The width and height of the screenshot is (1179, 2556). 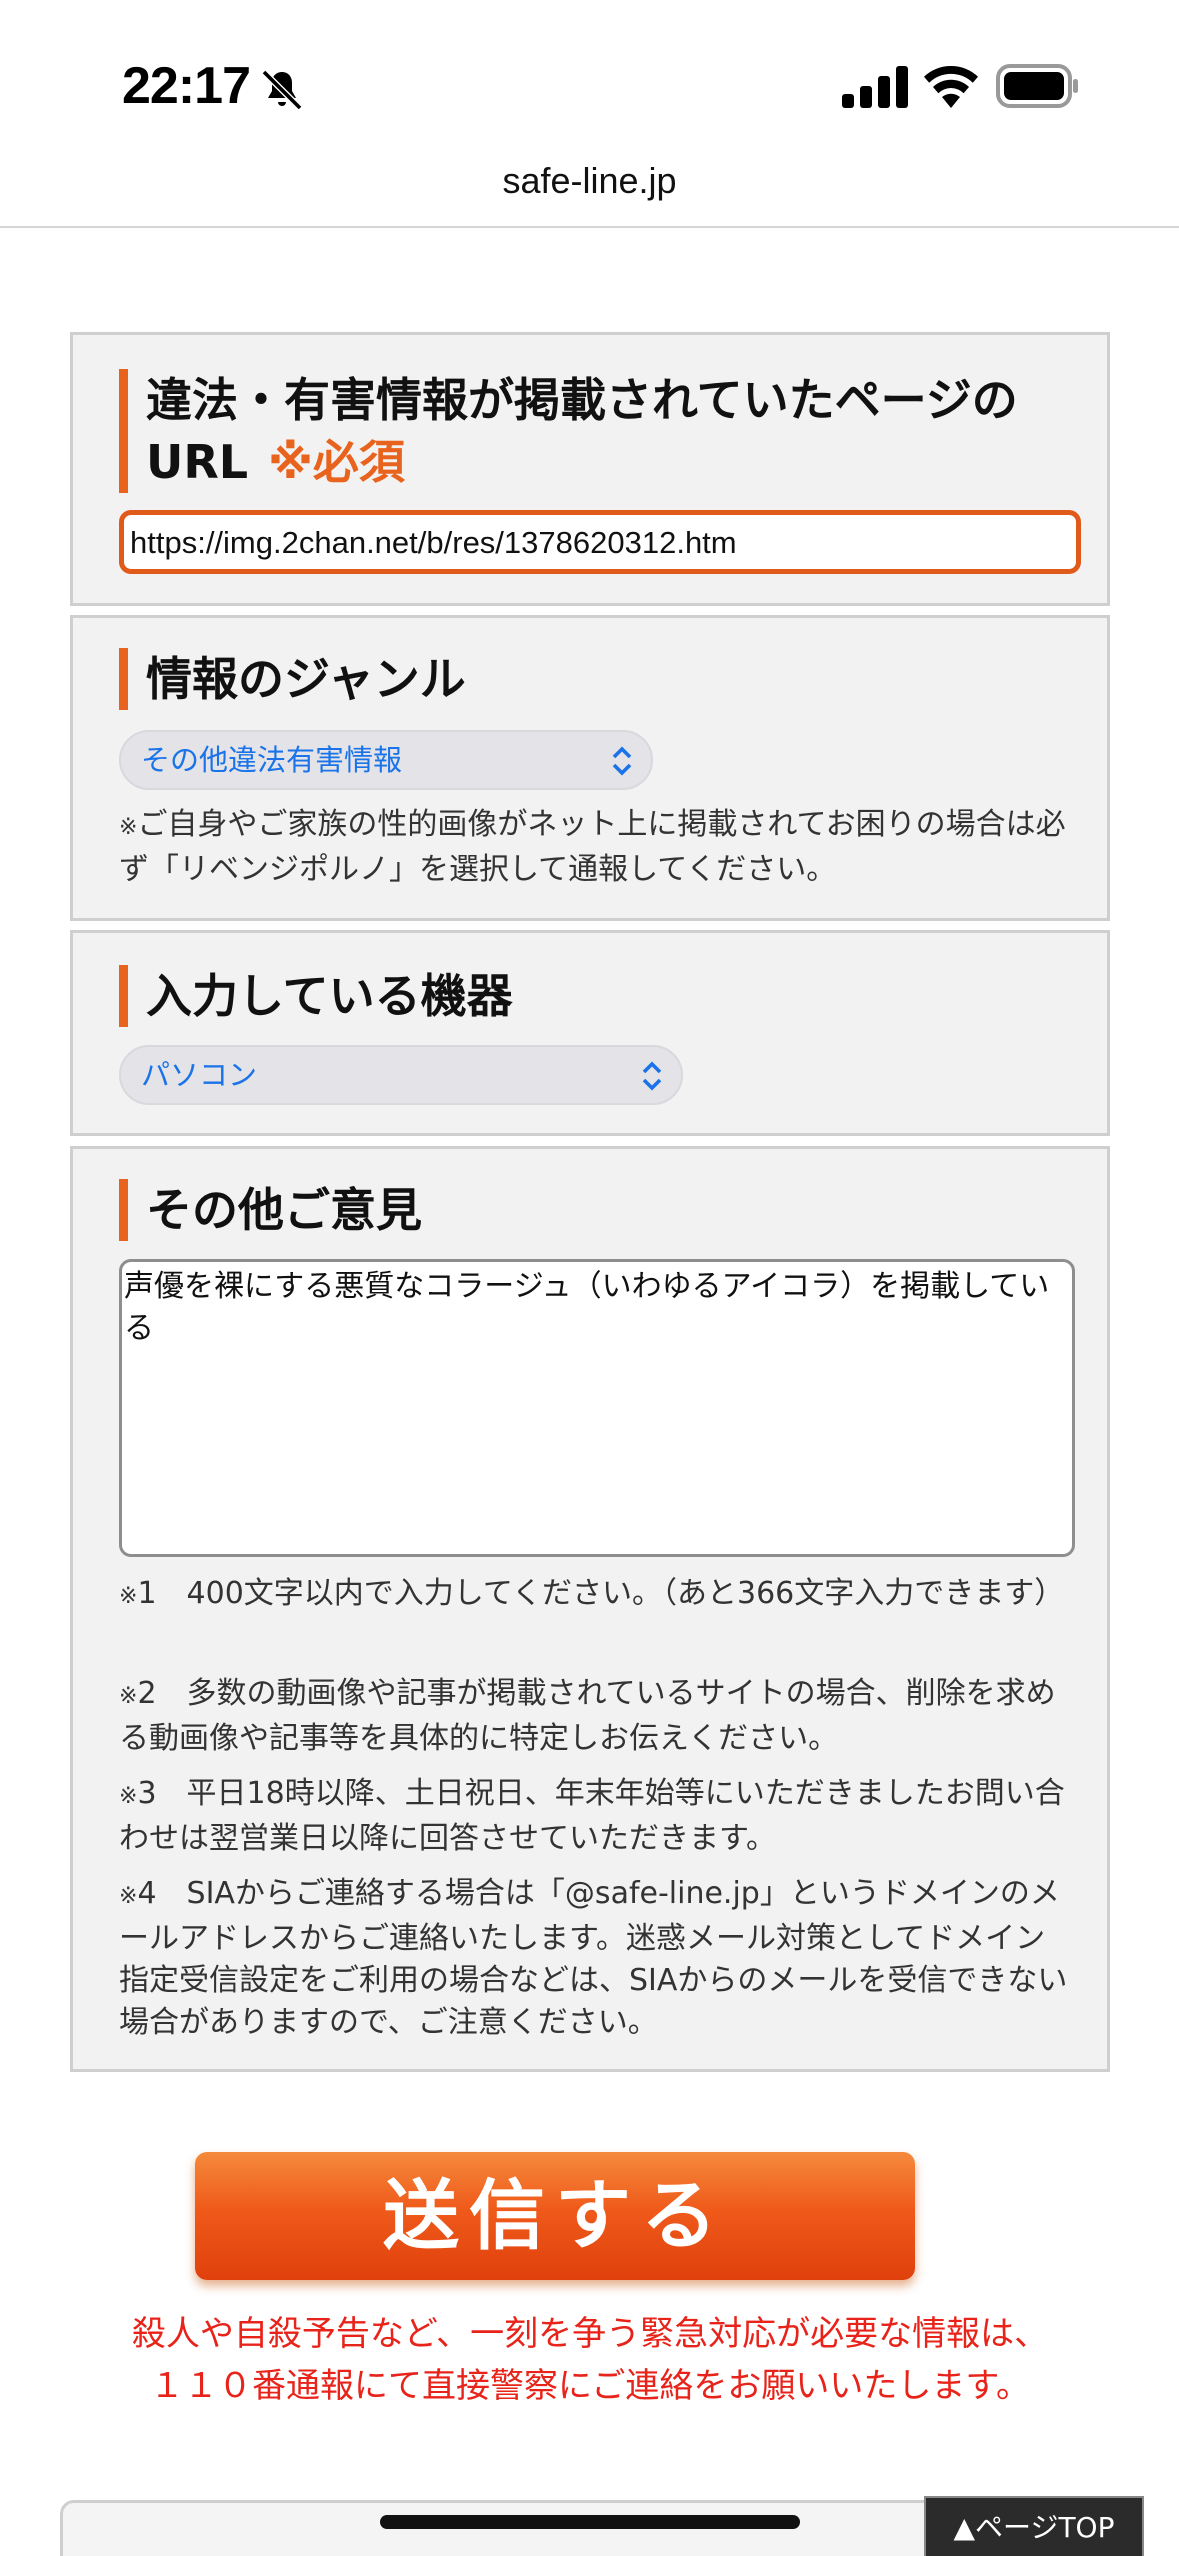 What do you see at coordinates (197, 462) in the screenshot?
I see `url-heading-line2: URL` at bounding box center [197, 462].